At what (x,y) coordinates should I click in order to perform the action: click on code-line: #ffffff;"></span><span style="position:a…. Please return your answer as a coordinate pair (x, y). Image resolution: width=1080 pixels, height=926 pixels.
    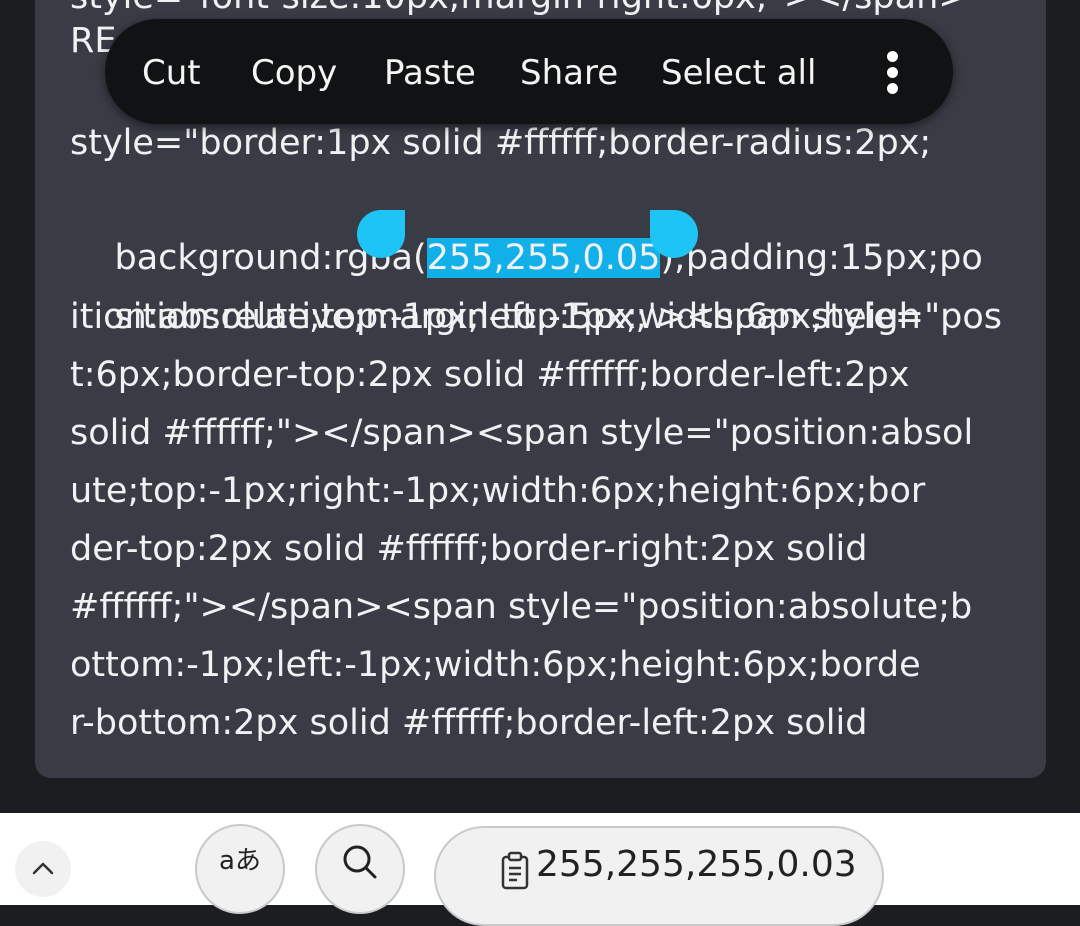
    Looking at the image, I should click on (521, 607).